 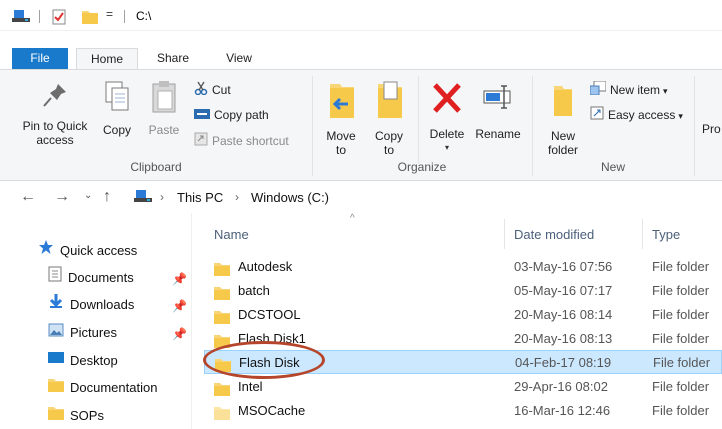 What do you see at coordinates (173, 58) in the screenshot?
I see `tab-share: Share` at bounding box center [173, 58].